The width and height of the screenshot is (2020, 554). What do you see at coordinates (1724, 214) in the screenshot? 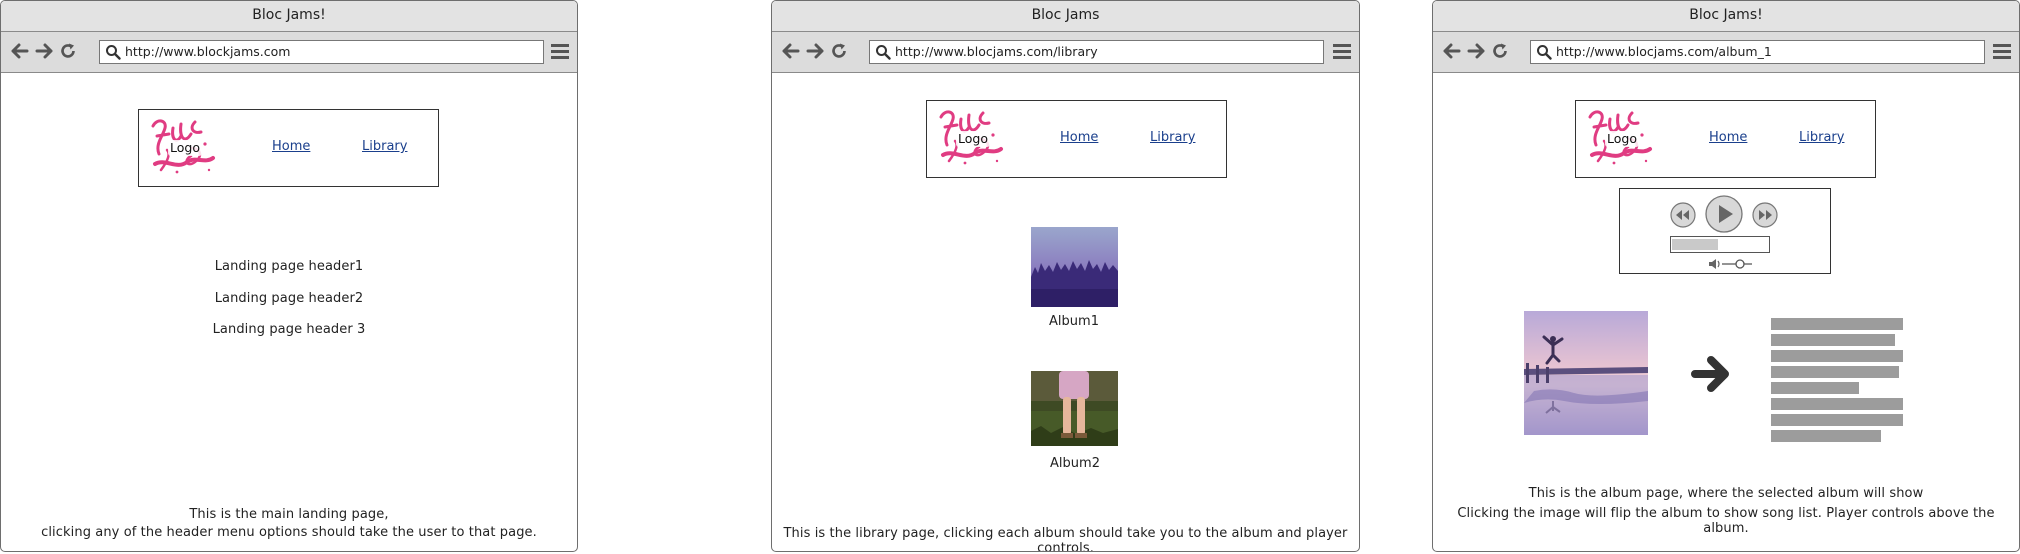
I see `play-icon` at bounding box center [1724, 214].